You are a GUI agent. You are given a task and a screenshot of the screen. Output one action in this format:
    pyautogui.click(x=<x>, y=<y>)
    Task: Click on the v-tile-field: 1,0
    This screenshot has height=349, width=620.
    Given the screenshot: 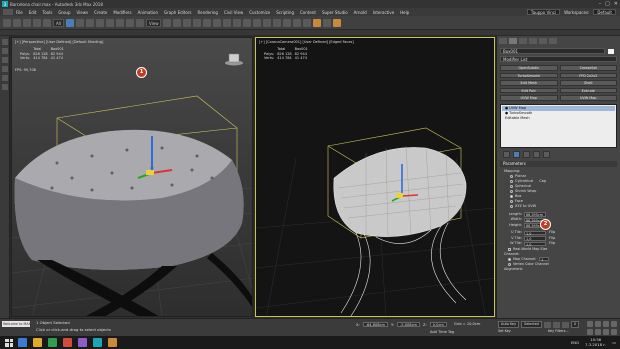 What is the action you would take?
    pyautogui.click(x=535, y=238)
    